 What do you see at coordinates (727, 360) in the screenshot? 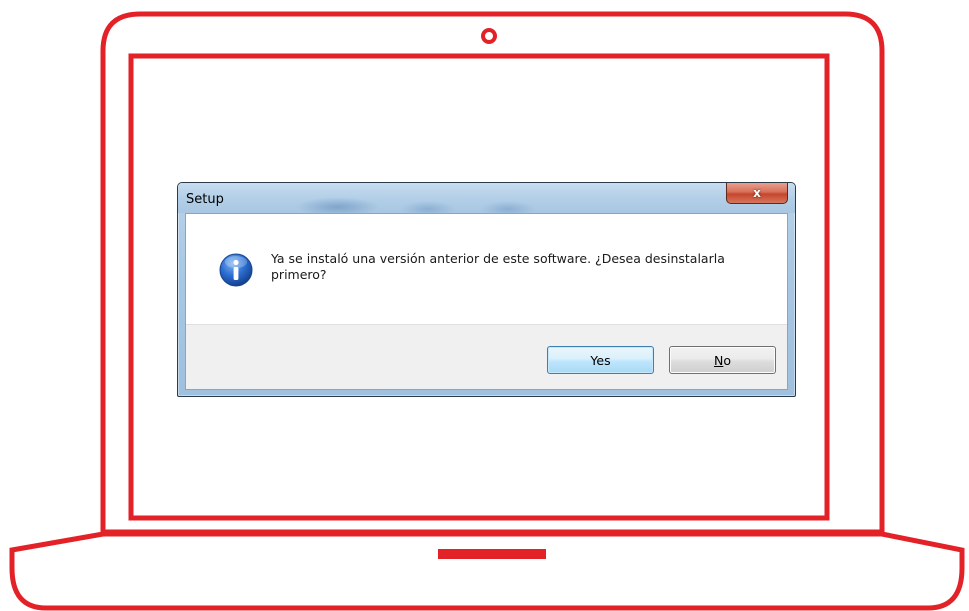
I see `no-button-label-rest: o` at bounding box center [727, 360].